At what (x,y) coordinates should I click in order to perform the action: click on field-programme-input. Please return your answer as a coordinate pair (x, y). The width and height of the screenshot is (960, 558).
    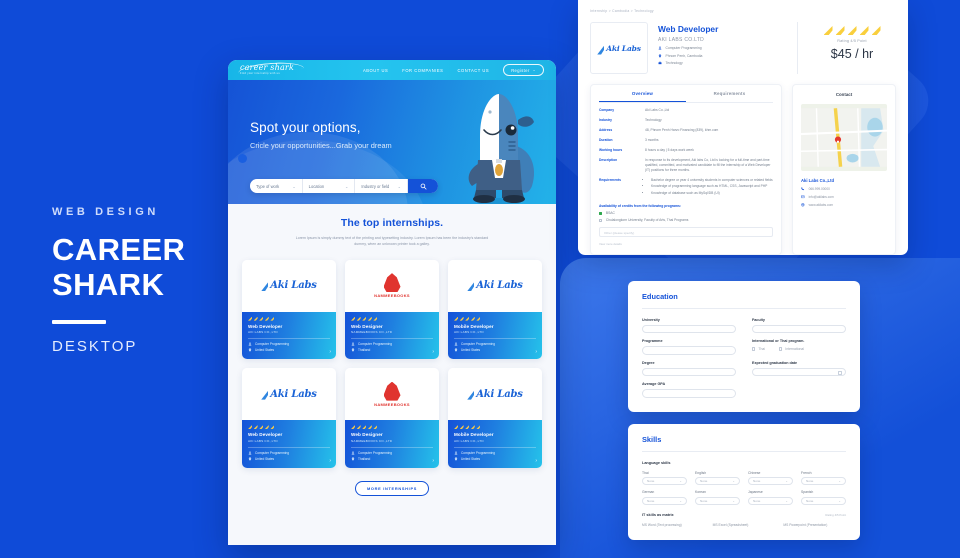
    Looking at the image, I should click on (689, 350).